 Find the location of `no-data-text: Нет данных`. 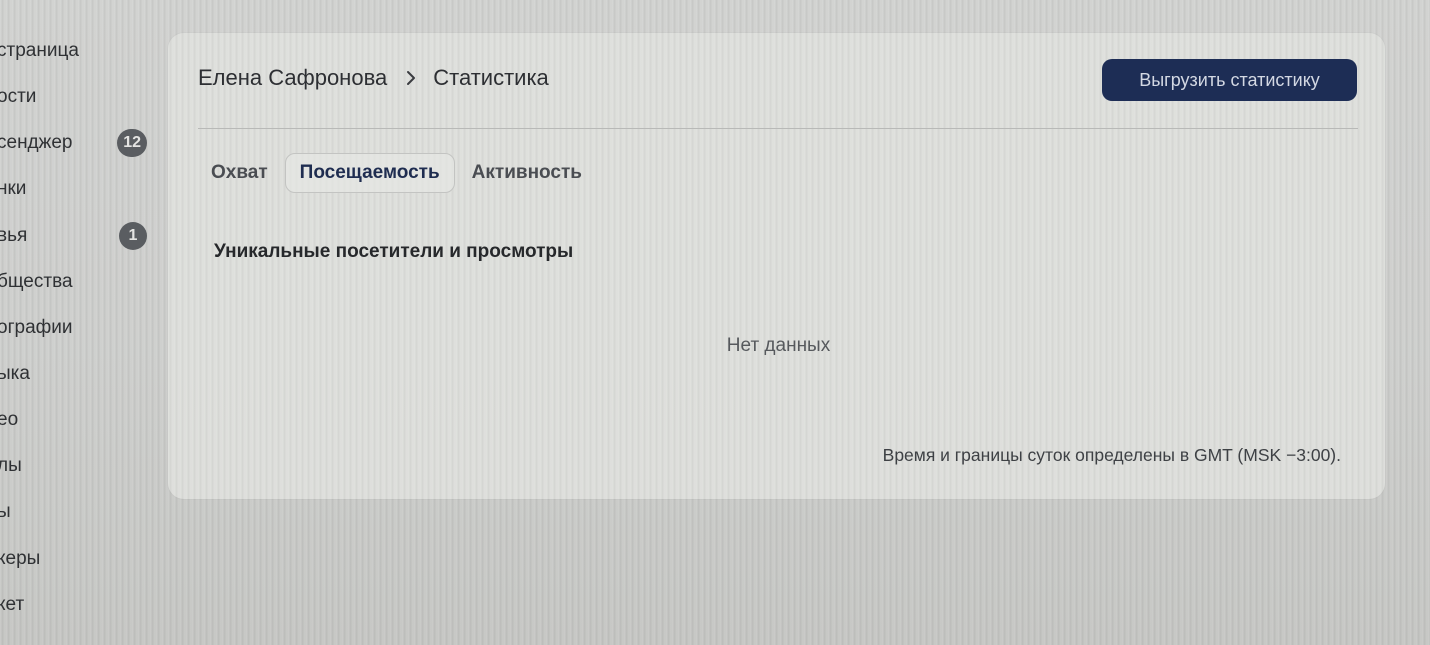

no-data-text: Нет данных is located at coordinates (778, 345).